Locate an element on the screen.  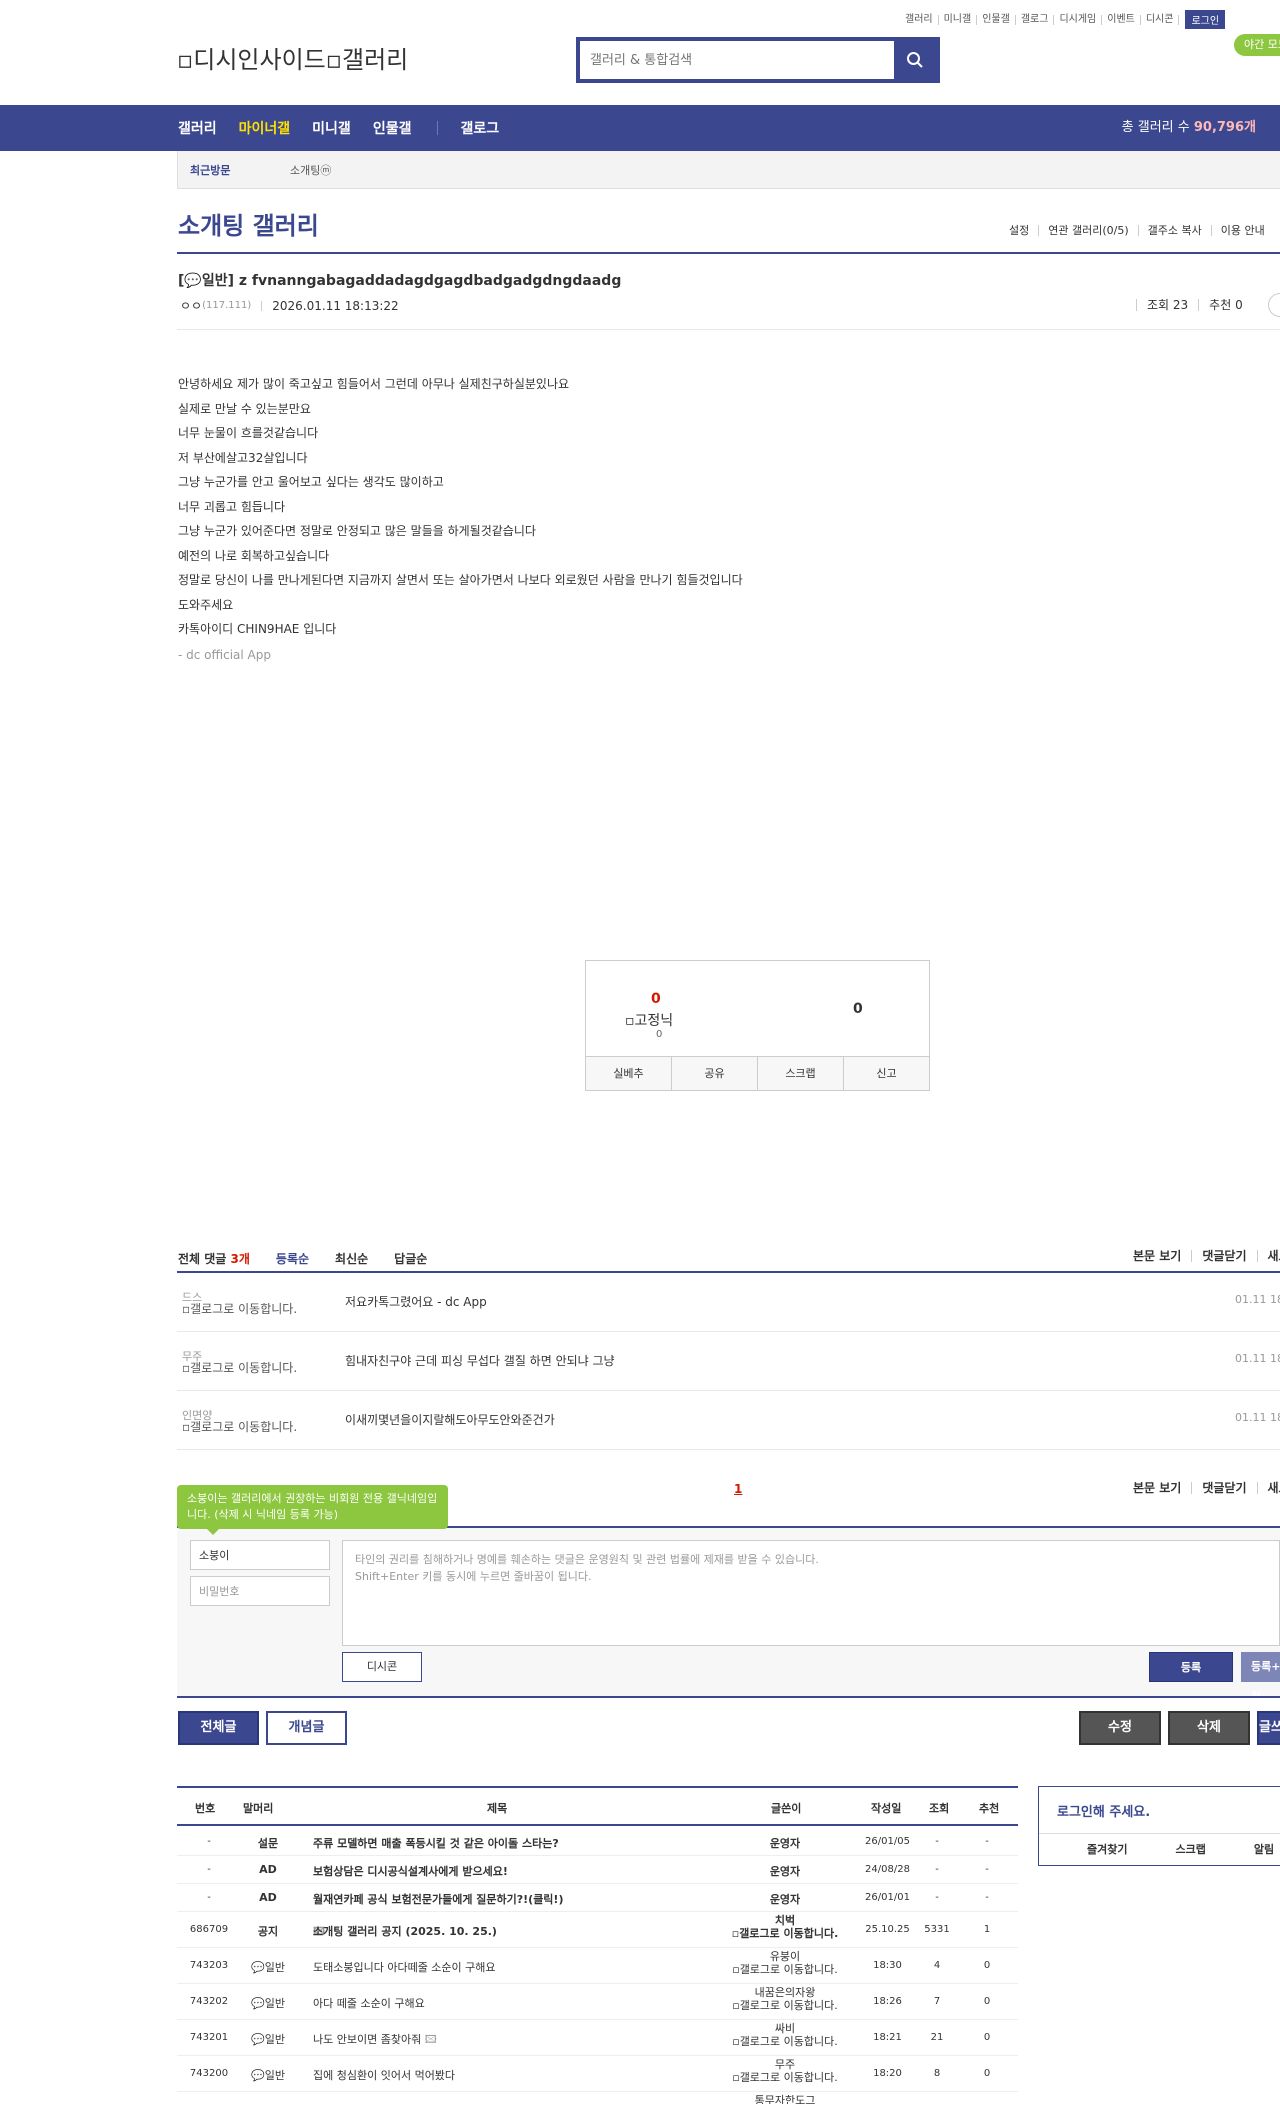
writer-cell: 싸비 ▫갤로그로 이동합니다. is located at coordinates (785, 2035).